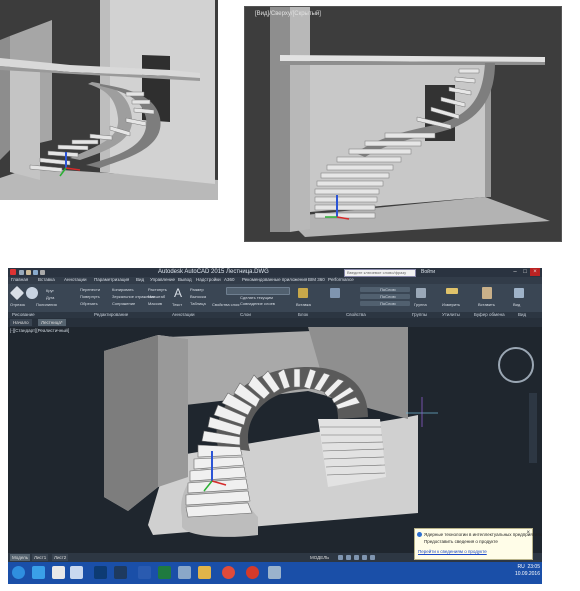 This screenshot has height=591, width=580. What do you see at coordinates (452, 551) in the screenshot?
I see `notification-link: Перейти к сведениям о продукте` at bounding box center [452, 551].